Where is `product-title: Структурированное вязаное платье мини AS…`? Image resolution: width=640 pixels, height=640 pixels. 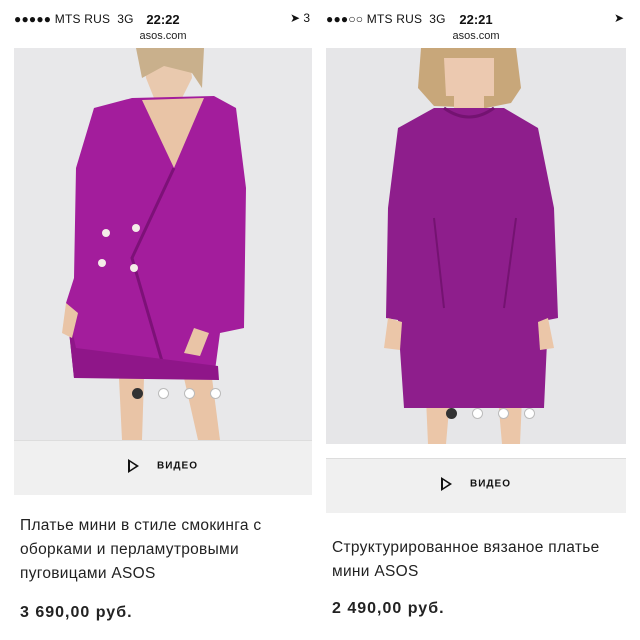 product-title: Структурированное вязаное платье мини AS… is located at coordinates (479, 560).